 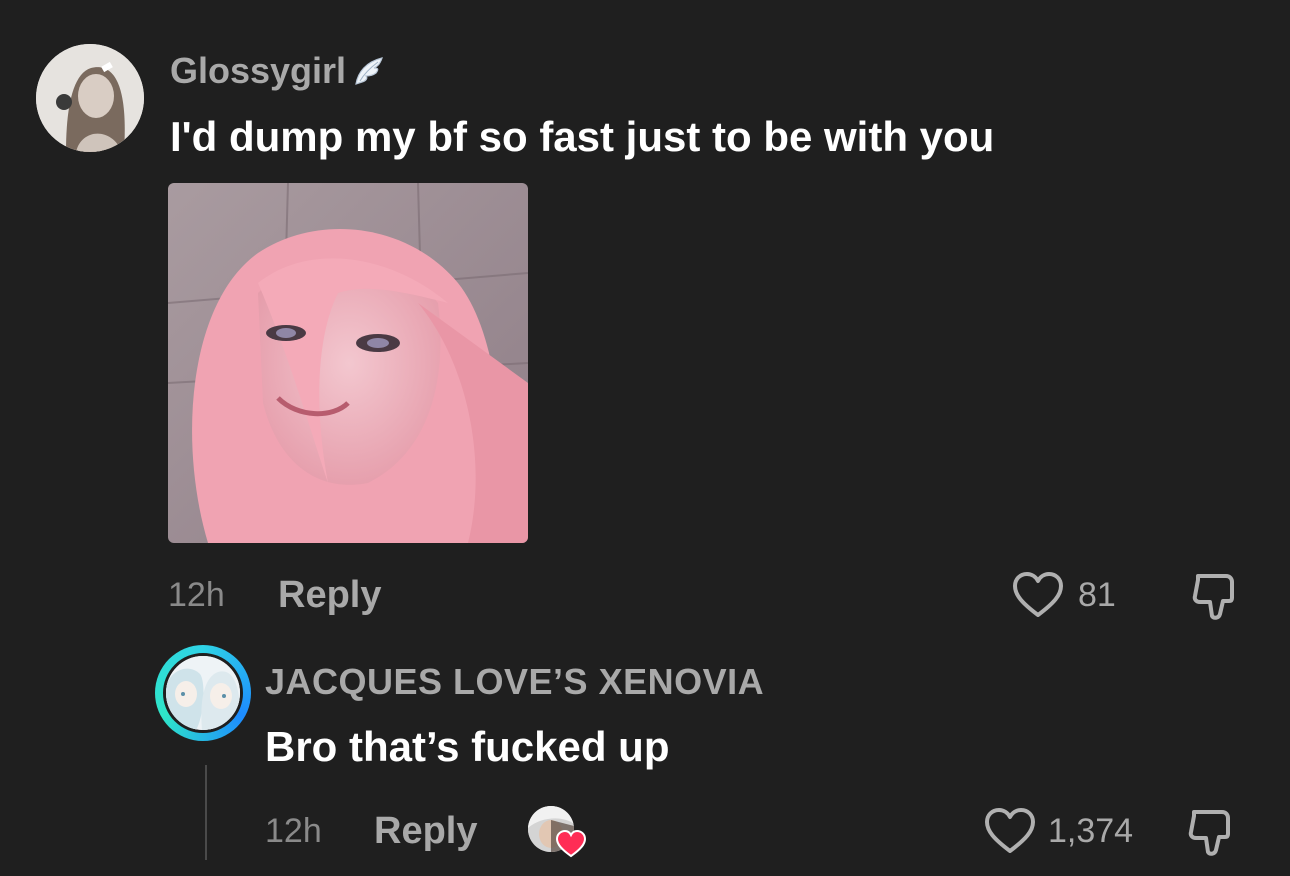 What do you see at coordinates (467, 746) in the screenshot?
I see `reply-text: Bro that’s fucked up` at bounding box center [467, 746].